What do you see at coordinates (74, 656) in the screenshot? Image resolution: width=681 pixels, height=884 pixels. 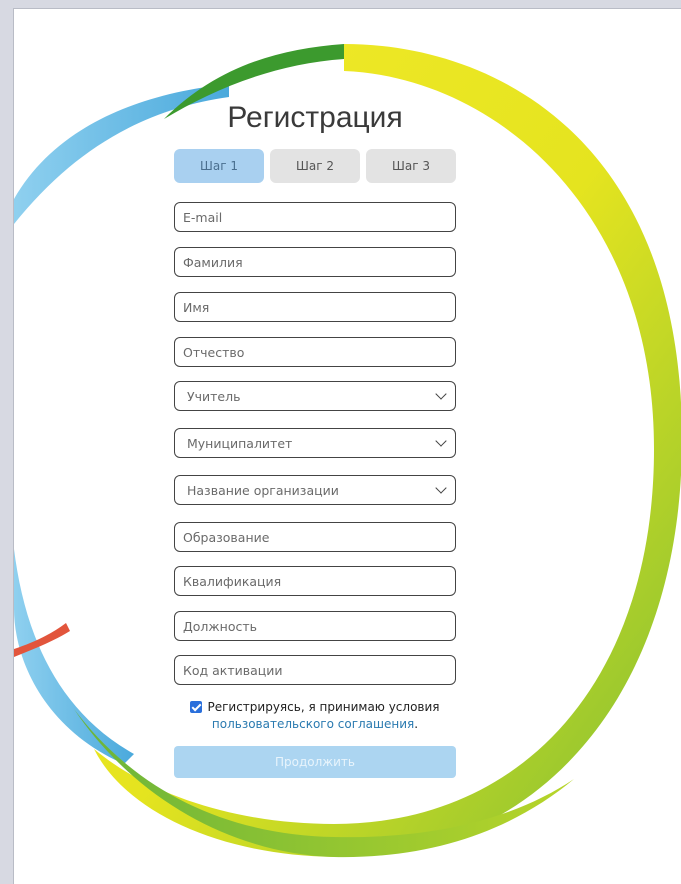 I see `blue-band-bottom` at bounding box center [74, 656].